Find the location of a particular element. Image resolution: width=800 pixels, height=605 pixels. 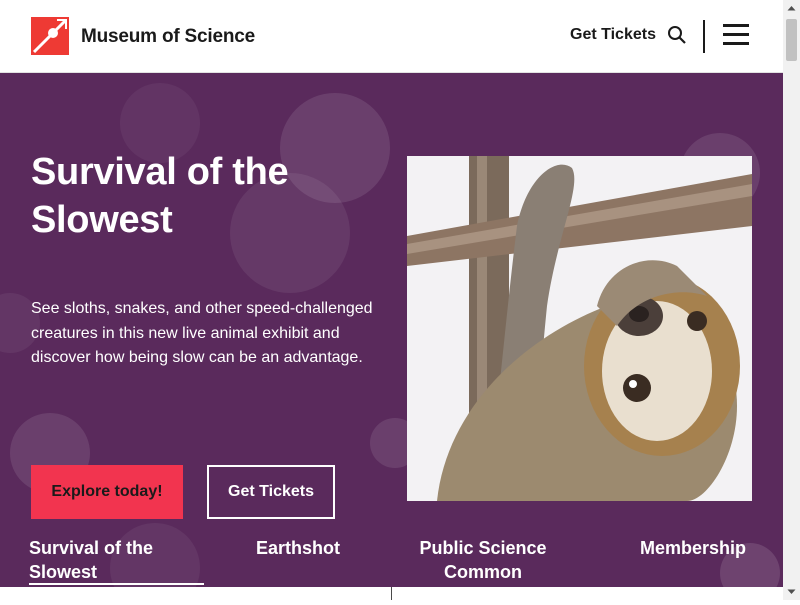

tab-survival-of-the-slowest: Survival of the Slowest is located at coordinates (119, 560).